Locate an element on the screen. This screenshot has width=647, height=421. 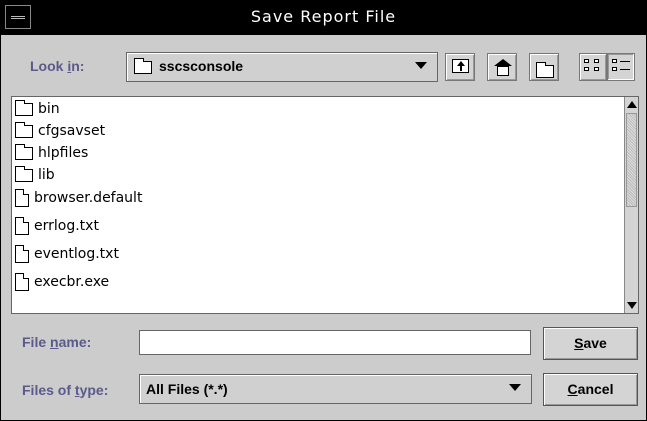
file-name-input is located at coordinates (335, 342).